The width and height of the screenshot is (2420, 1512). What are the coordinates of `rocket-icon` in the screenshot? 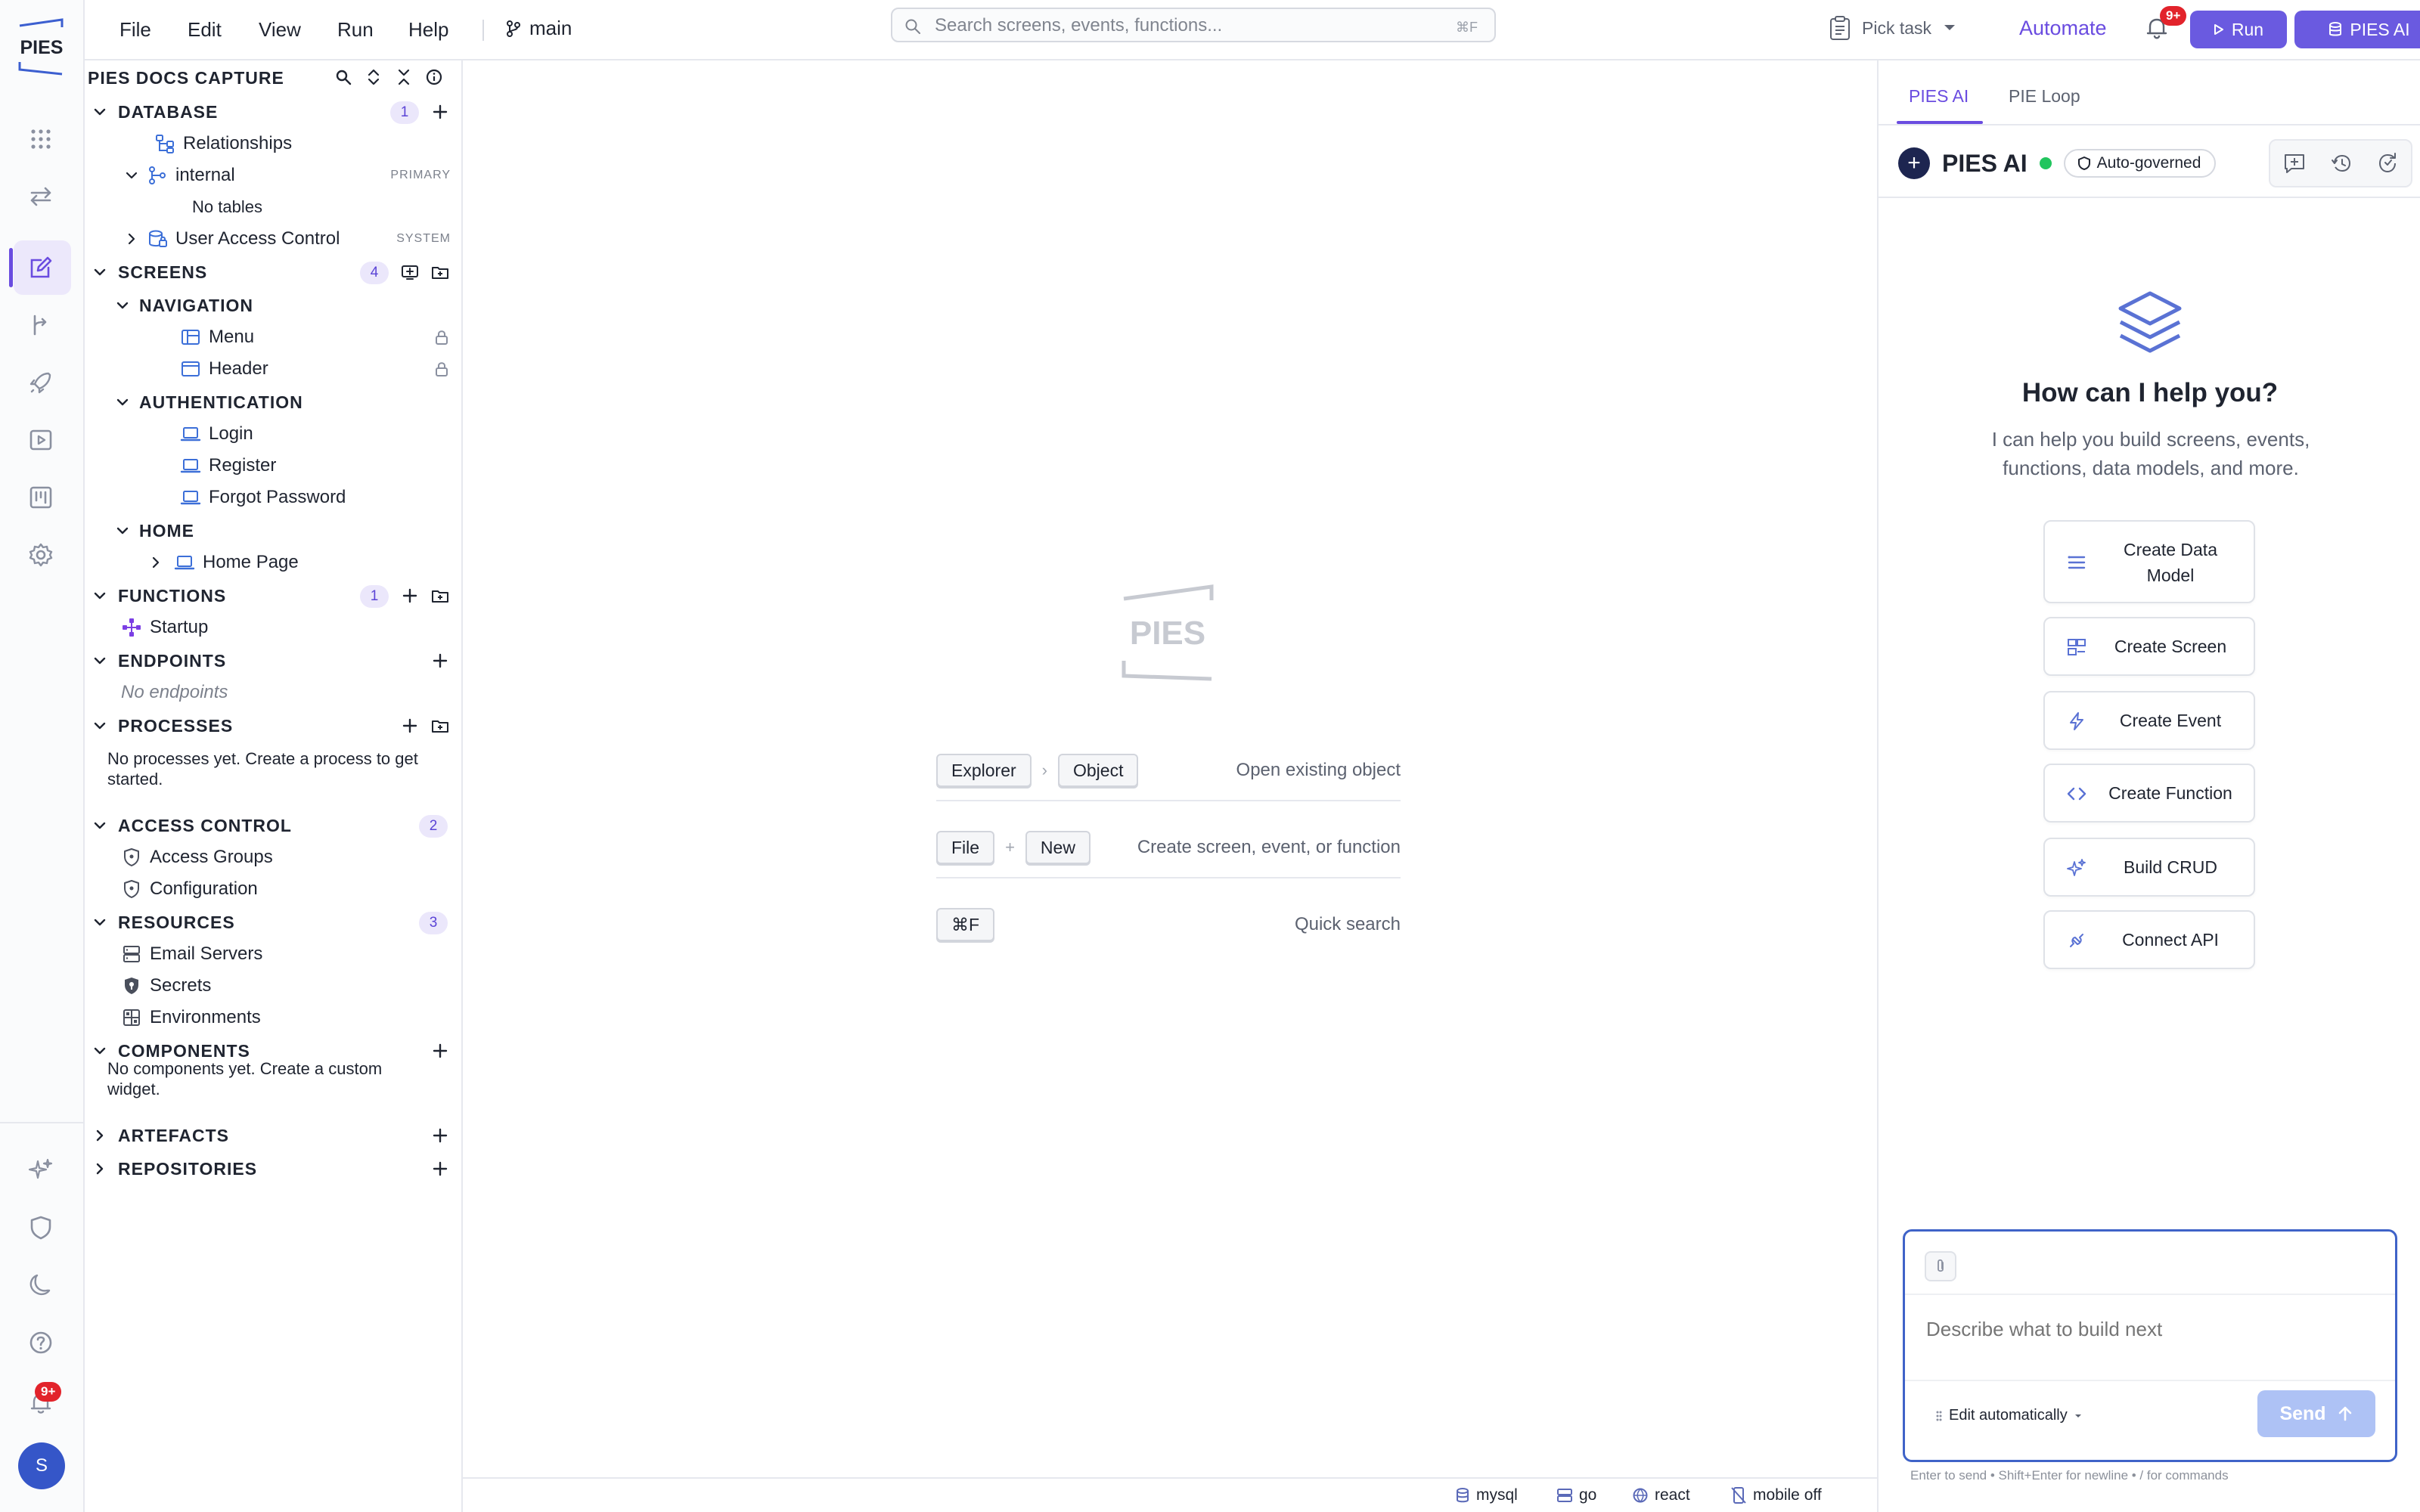 It's located at (41, 382).